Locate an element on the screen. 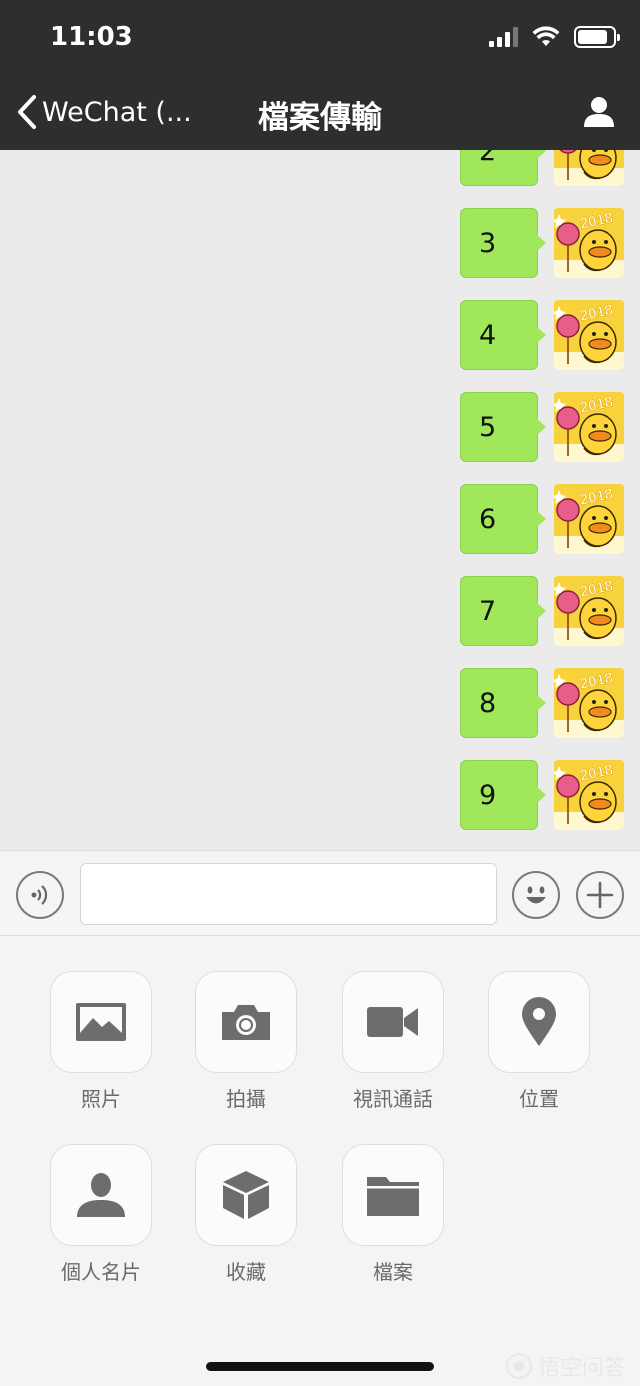 The width and height of the screenshot is (640, 1386). tool-file: 檔案 is located at coordinates (393, 1214).